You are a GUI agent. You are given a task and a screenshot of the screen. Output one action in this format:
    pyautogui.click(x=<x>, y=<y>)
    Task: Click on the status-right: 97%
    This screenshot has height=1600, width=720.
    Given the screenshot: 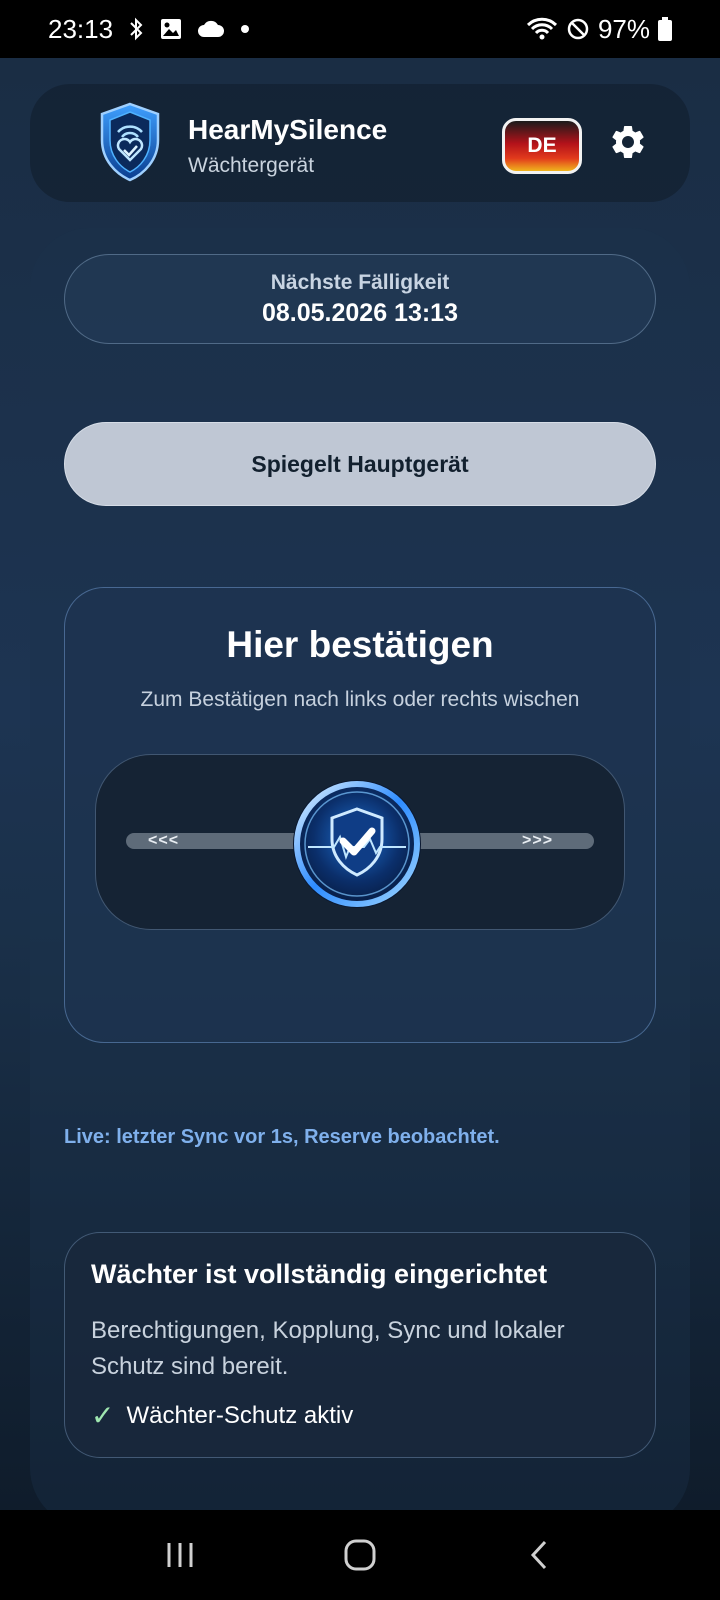 What is the action you would take?
    pyautogui.click(x=599, y=29)
    